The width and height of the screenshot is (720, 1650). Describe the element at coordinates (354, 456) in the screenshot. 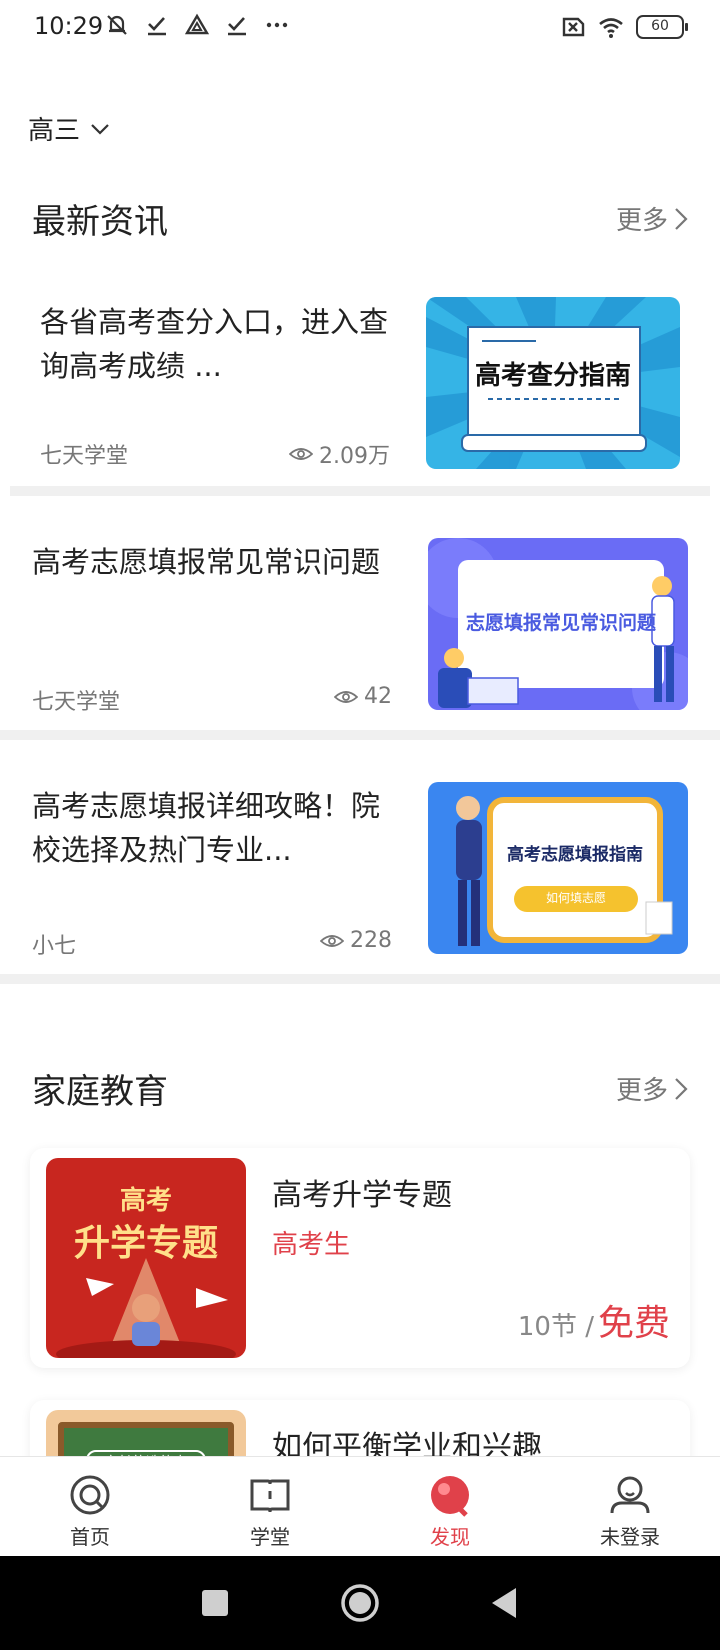

I see `view-count: 2.09万` at that location.